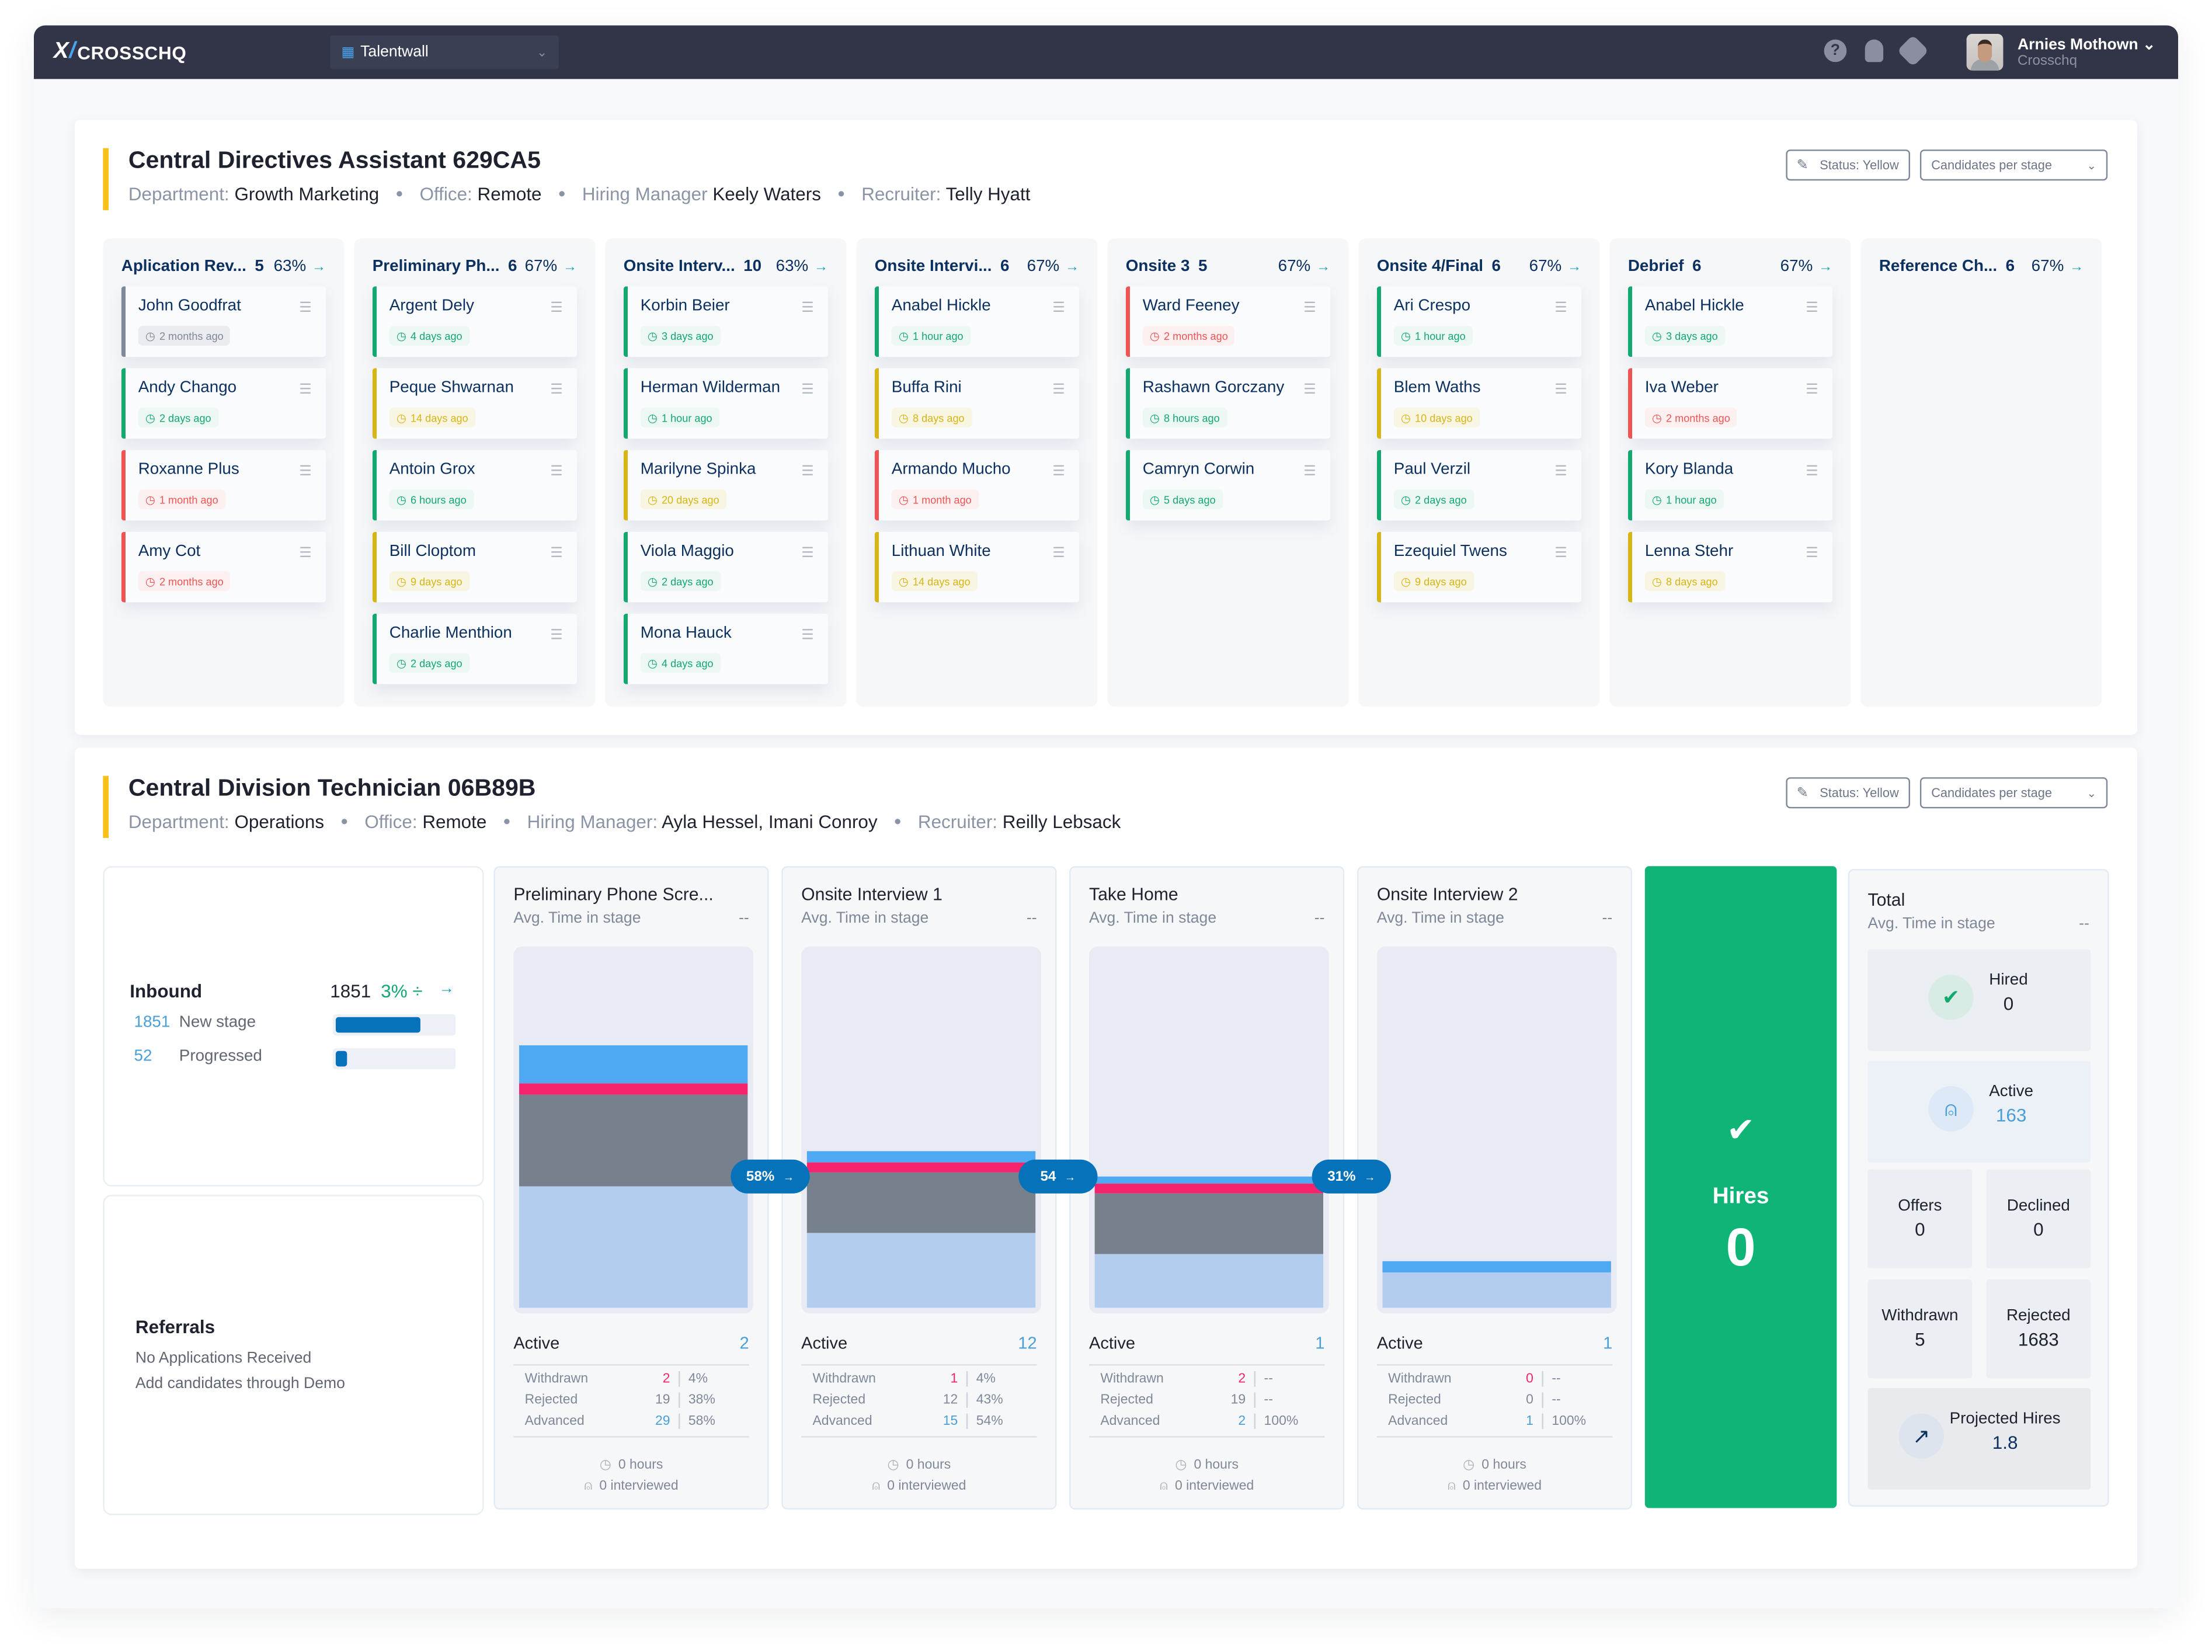 This screenshot has height=1652, width=2212. Describe the element at coordinates (725, 256) in the screenshot. I see `column-header: Onsite Interv... 10 63% →` at that location.